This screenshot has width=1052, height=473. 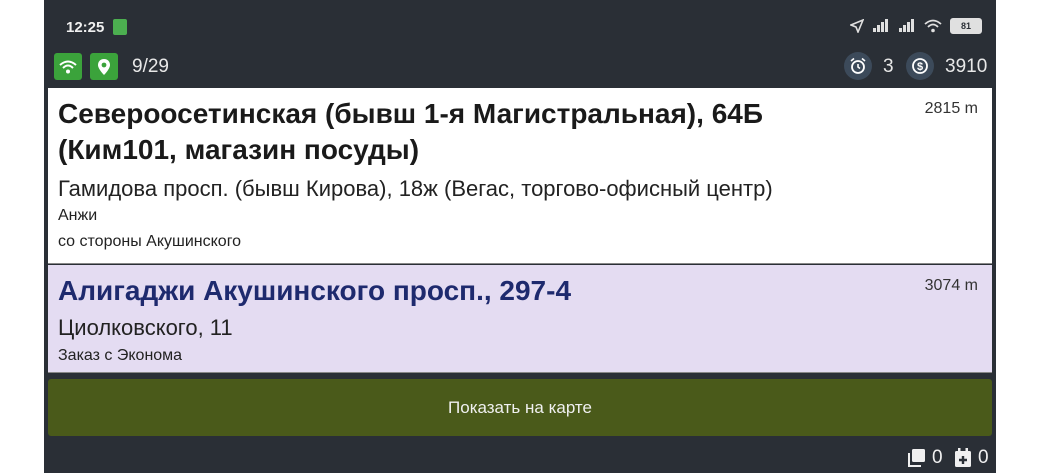 I want to click on alarm-clock-icon, so click(x=858, y=66).